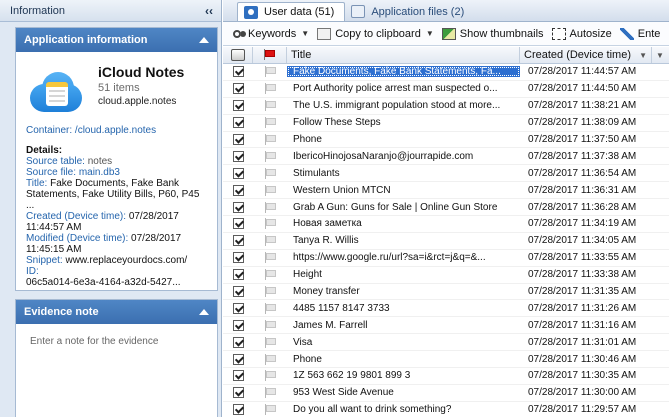 The image size is (669, 417). I want to click on show-thumbnails-button: Show thumbnails, so click(492, 33).